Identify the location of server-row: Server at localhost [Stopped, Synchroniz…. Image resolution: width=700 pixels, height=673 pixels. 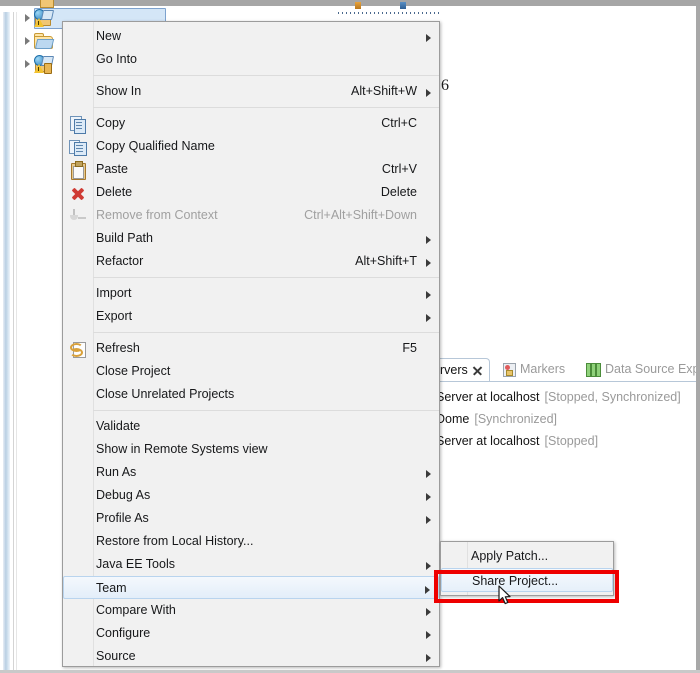
(568, 397).